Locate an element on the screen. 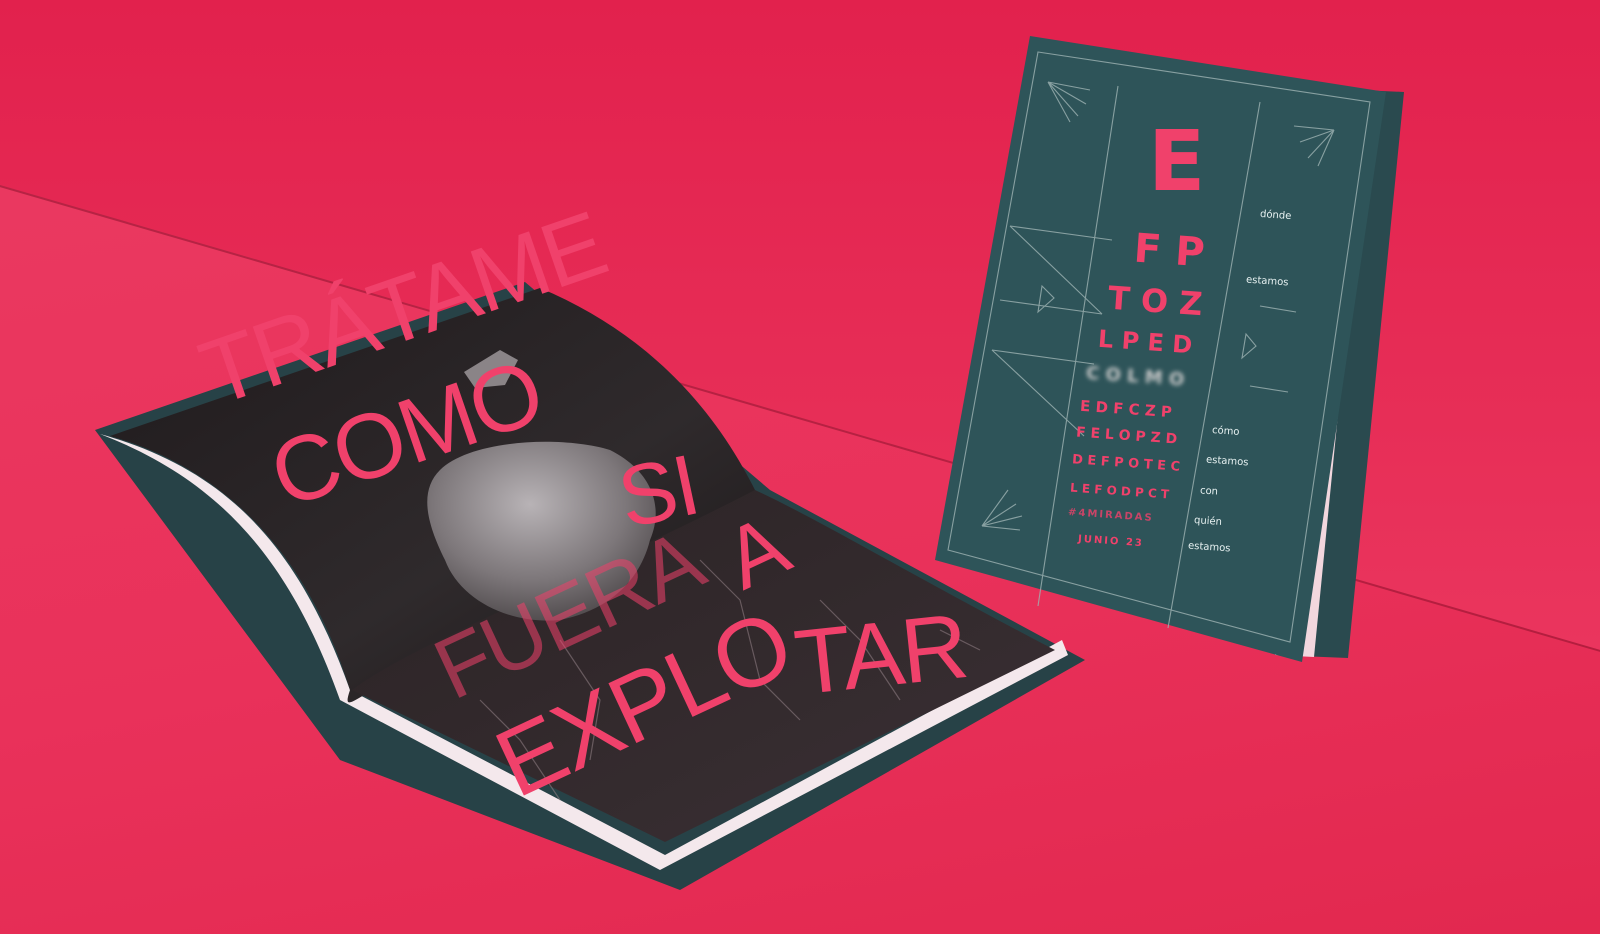 The width and height of the screenshot is (1600, 934). spread-word-tar: TAR is located at coordinates (881, 655).